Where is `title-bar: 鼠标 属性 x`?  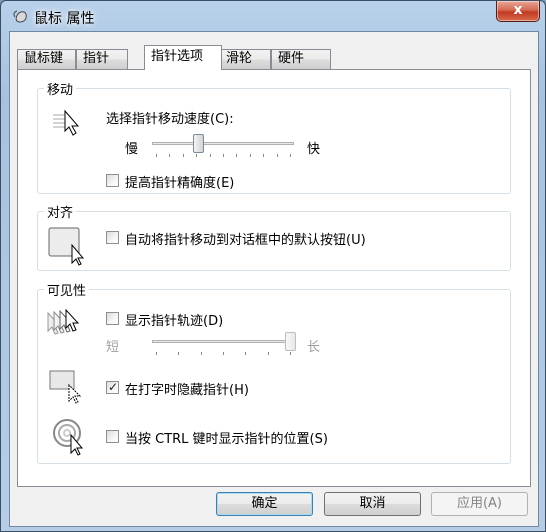
title-bar: 鼠标 属性 x is located at coordinates (273, 16).